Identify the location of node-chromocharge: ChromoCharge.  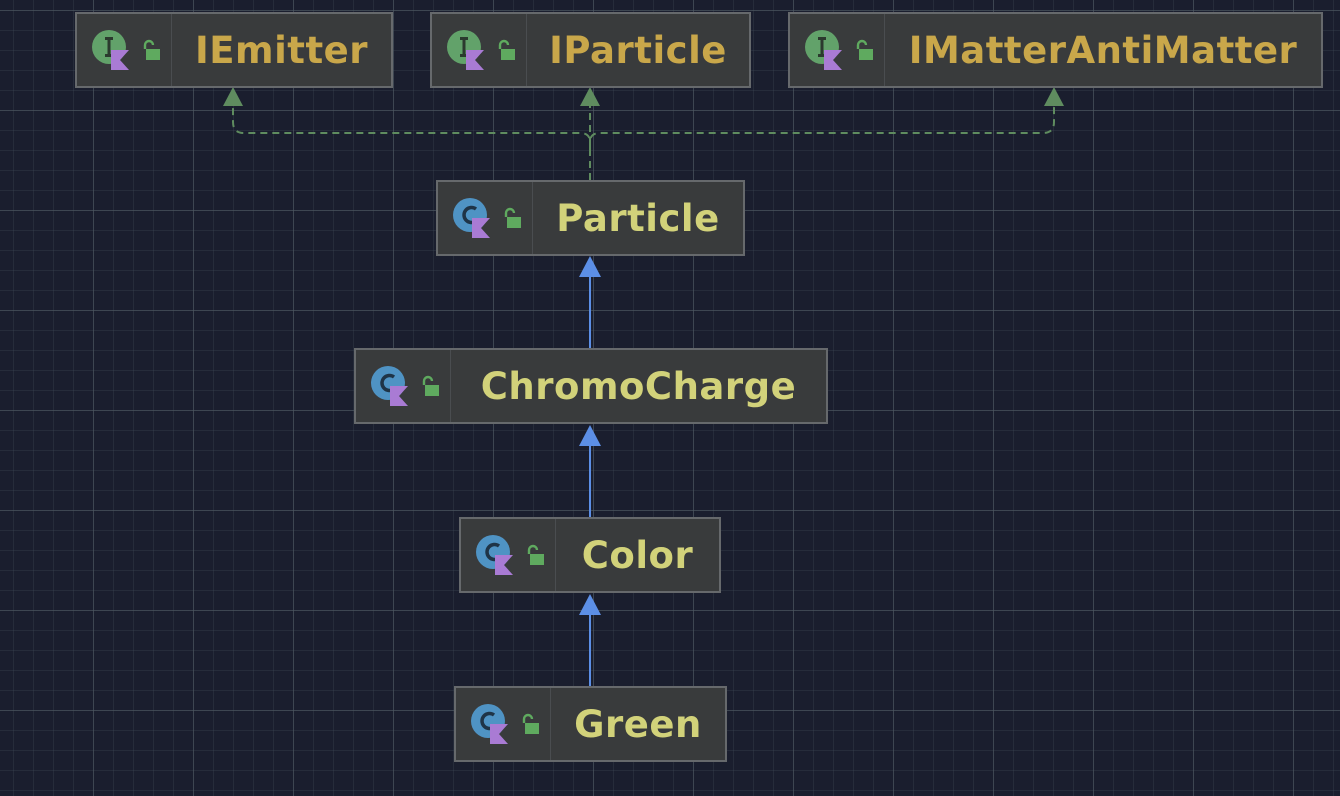
(591, 386).